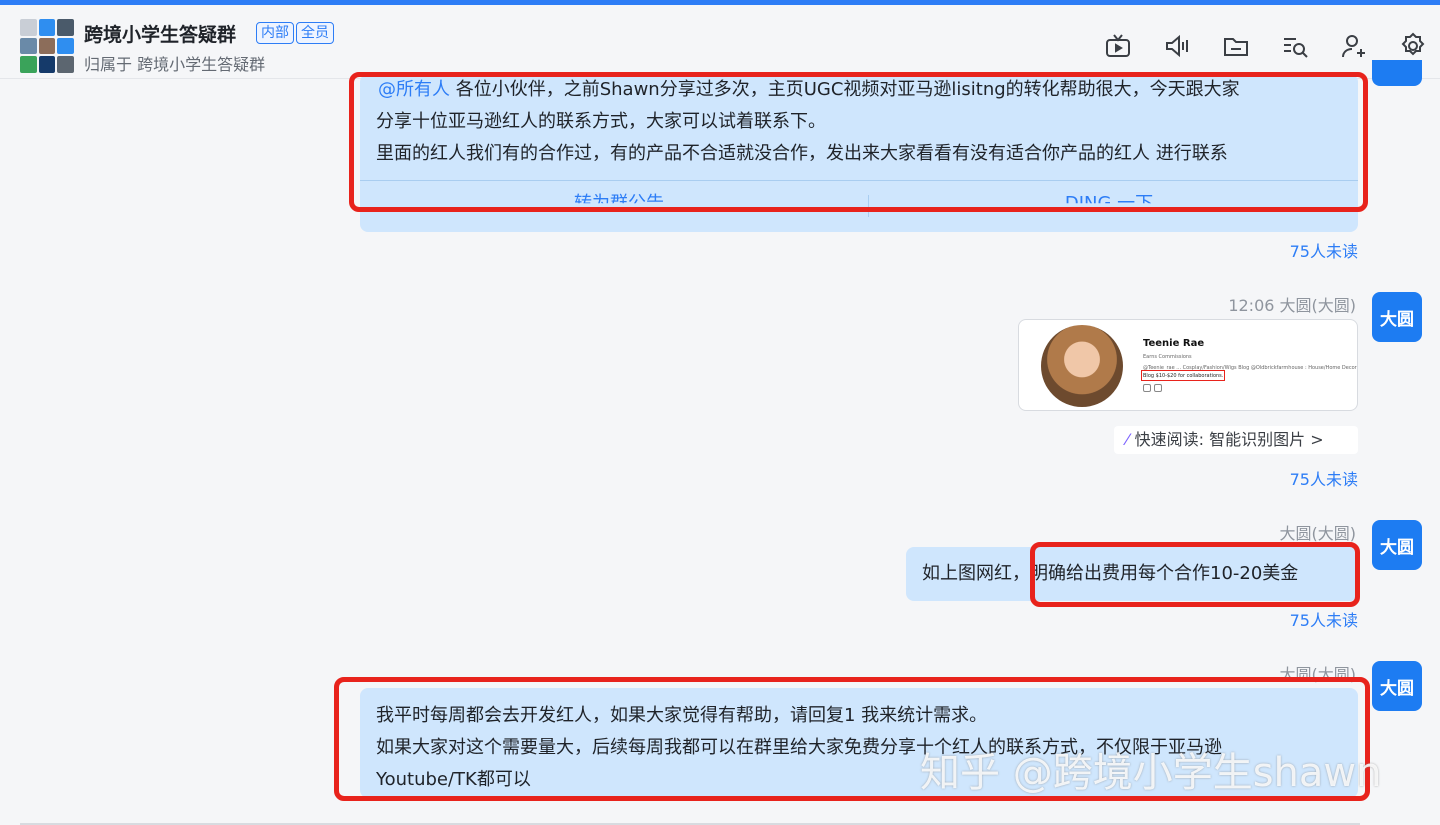 The height and width of the screenshot is (825, 1440). I want to click on profile-photo, so click(1082, 366).